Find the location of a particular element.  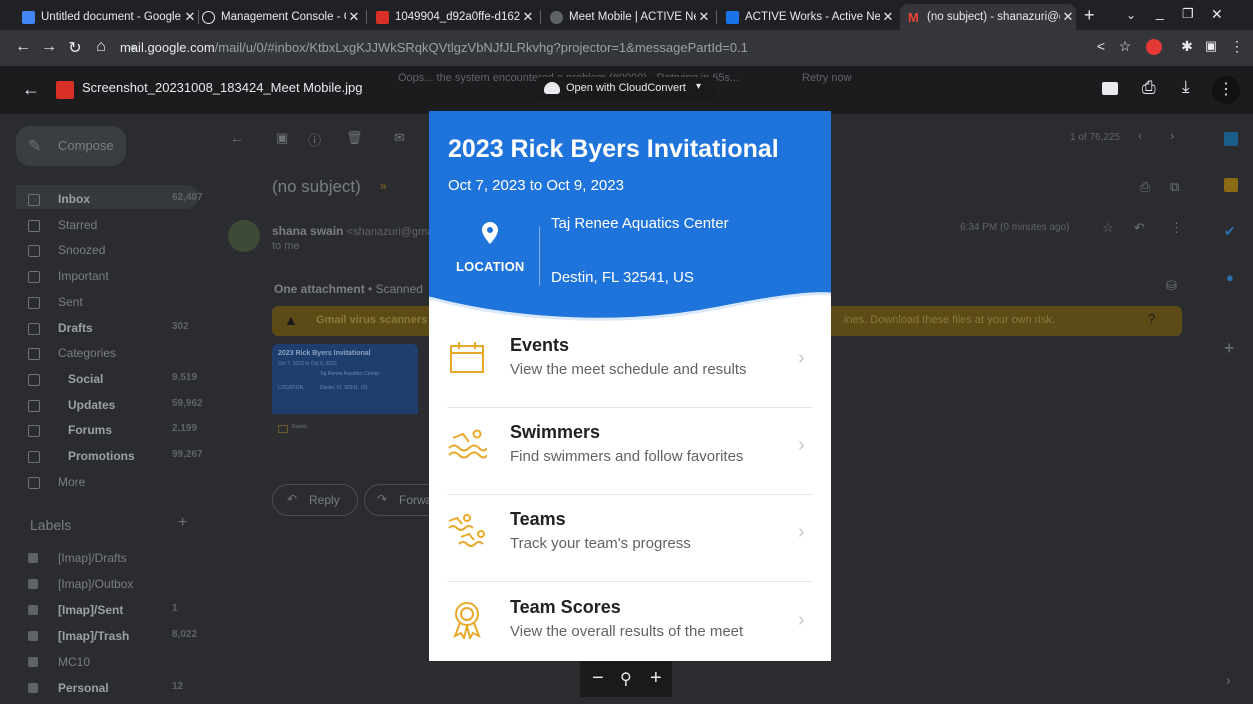

browser-tab: 1049904_d92a0ffe-d162-4a ✕ is located at coordinates (452, 17).